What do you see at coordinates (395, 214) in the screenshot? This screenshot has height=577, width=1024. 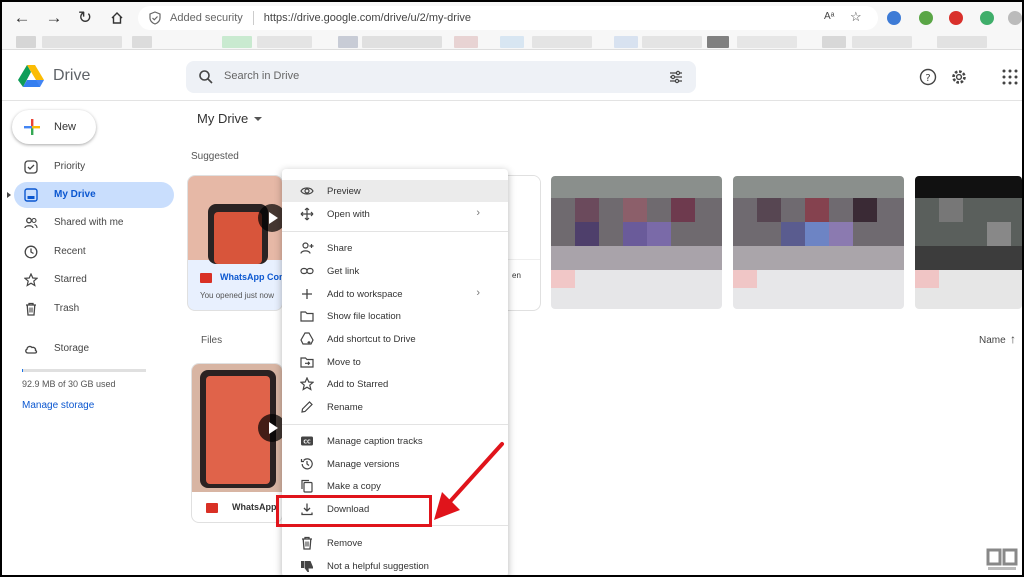 I see `menu-item-open-with: Open with ›` at bounding box center [395, 214].